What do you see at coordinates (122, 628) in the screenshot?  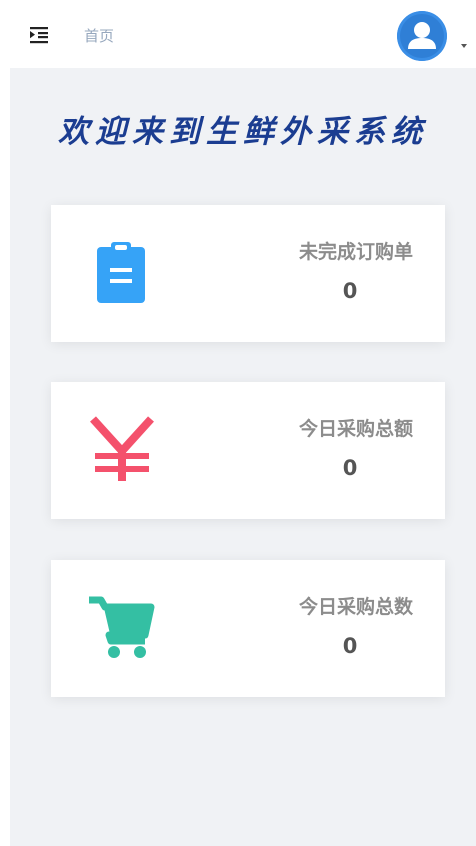 I see `shopping-cart-icon` at bounding box center [122, 628].